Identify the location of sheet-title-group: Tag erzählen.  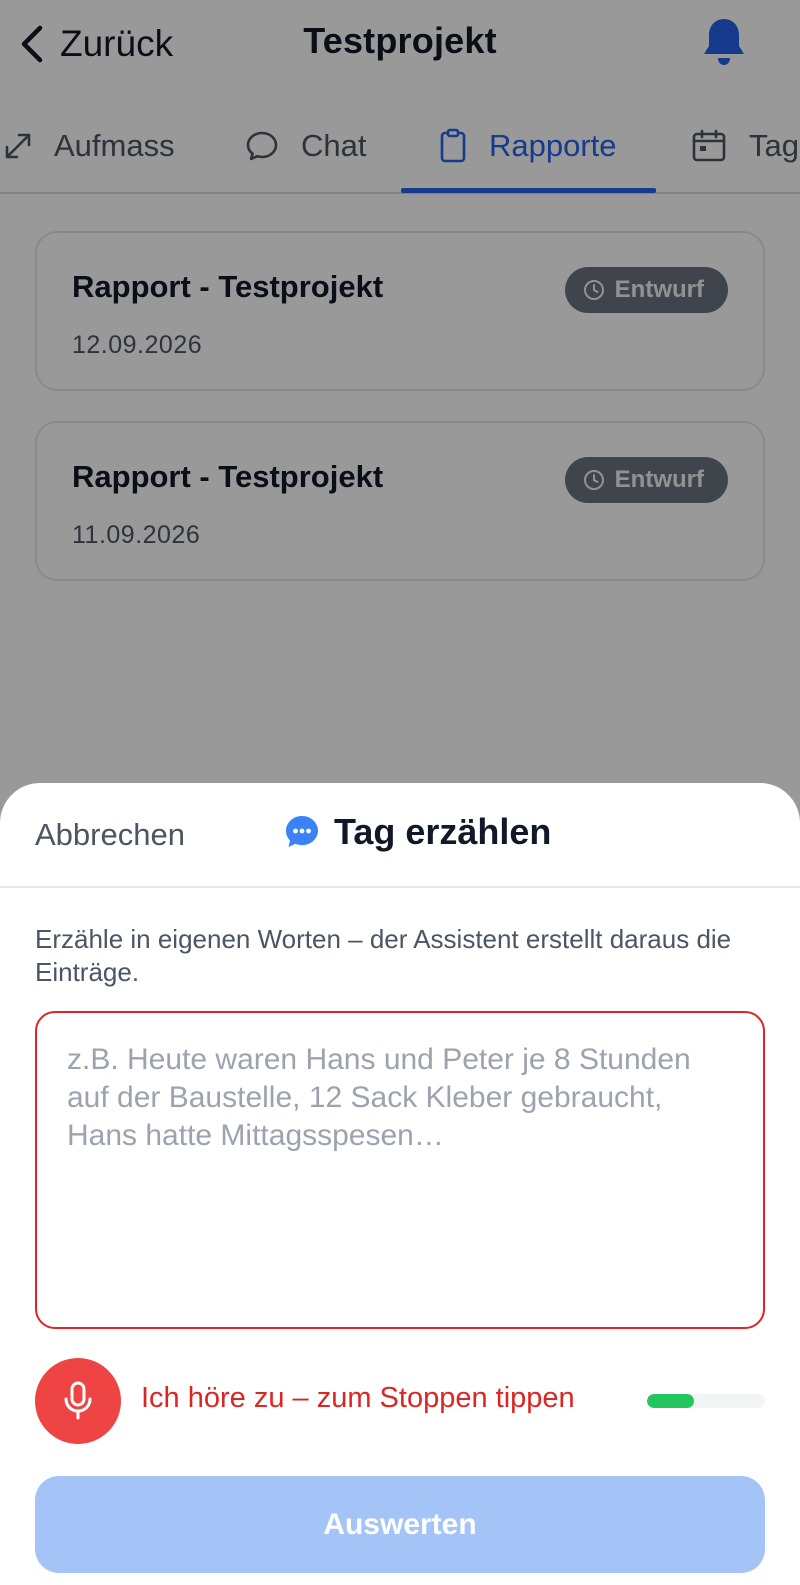
(417, 832).